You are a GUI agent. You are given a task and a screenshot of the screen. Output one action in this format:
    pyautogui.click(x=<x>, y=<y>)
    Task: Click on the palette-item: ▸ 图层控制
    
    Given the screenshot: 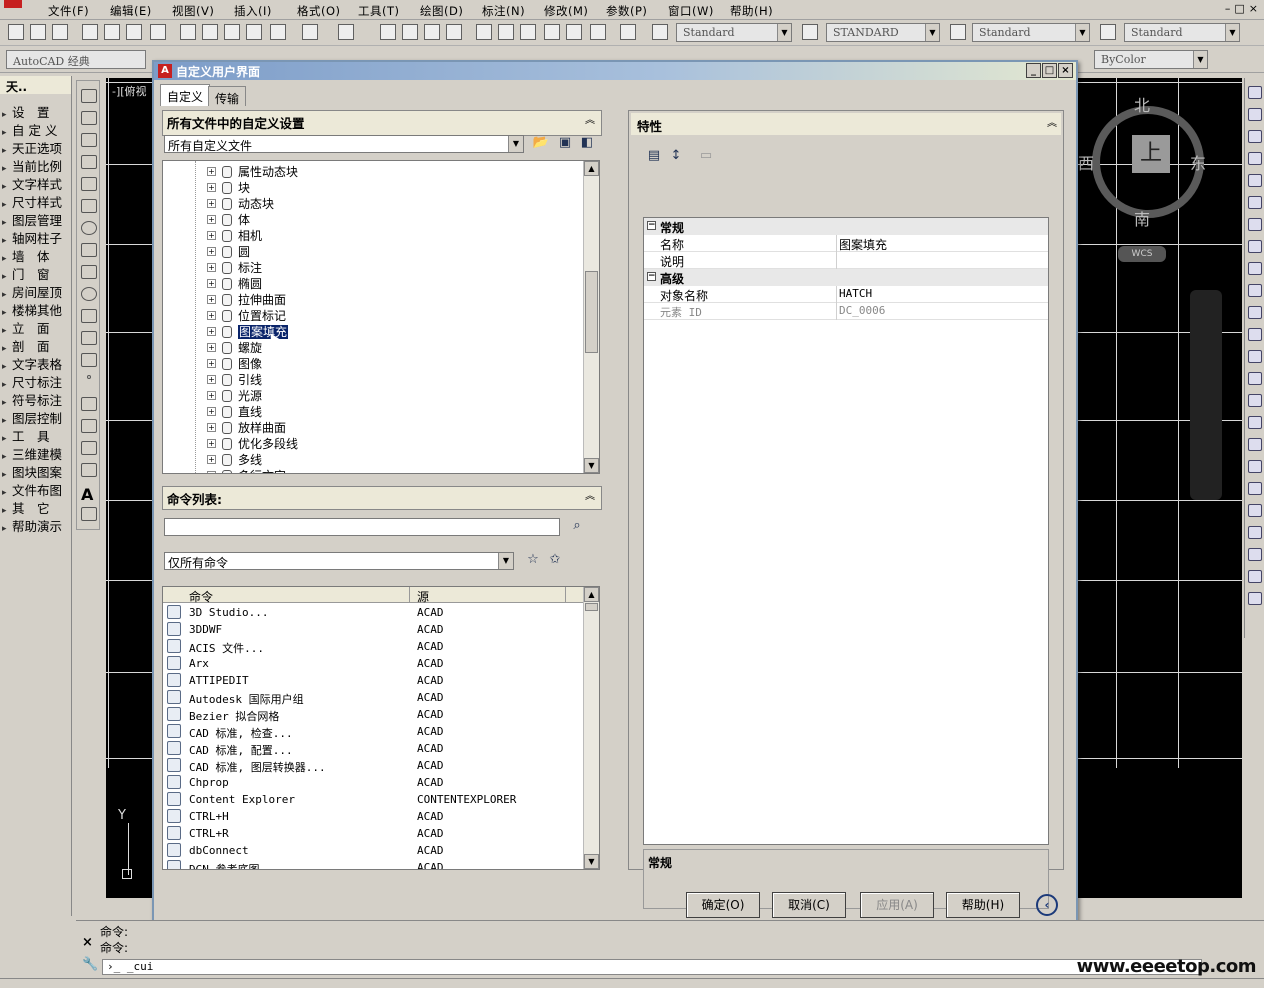 What is the action you would take?
    pyautogui.click(x=37, y=417)
    